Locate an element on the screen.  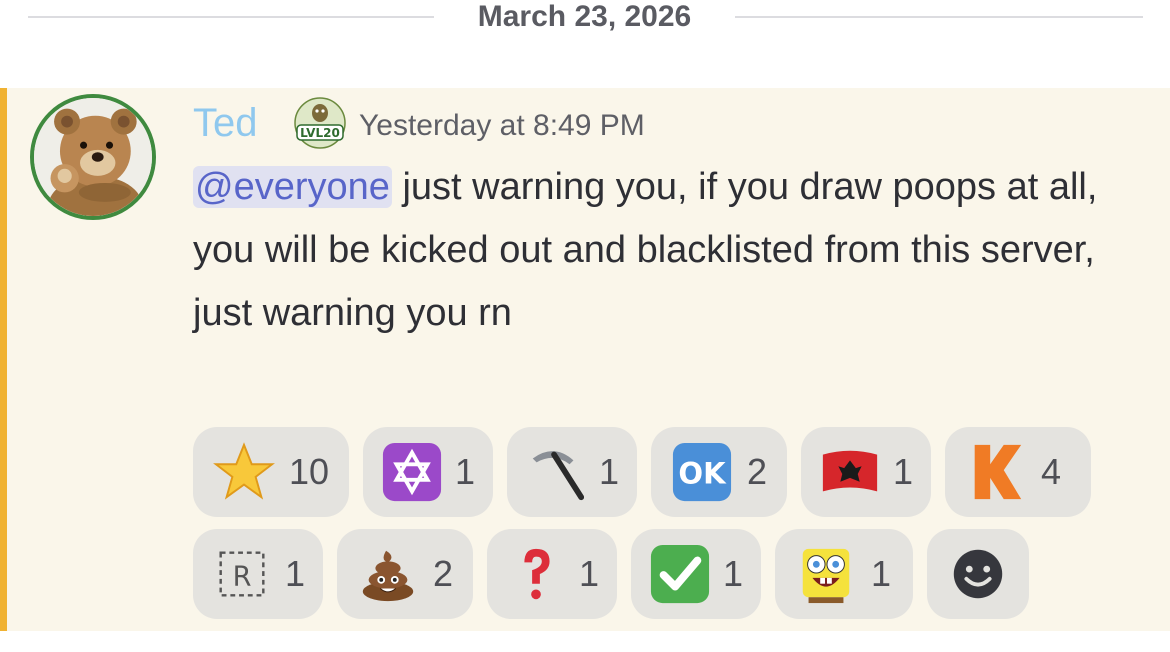
regional-r-emoji-icon: R is located at coordinates (242, 574).